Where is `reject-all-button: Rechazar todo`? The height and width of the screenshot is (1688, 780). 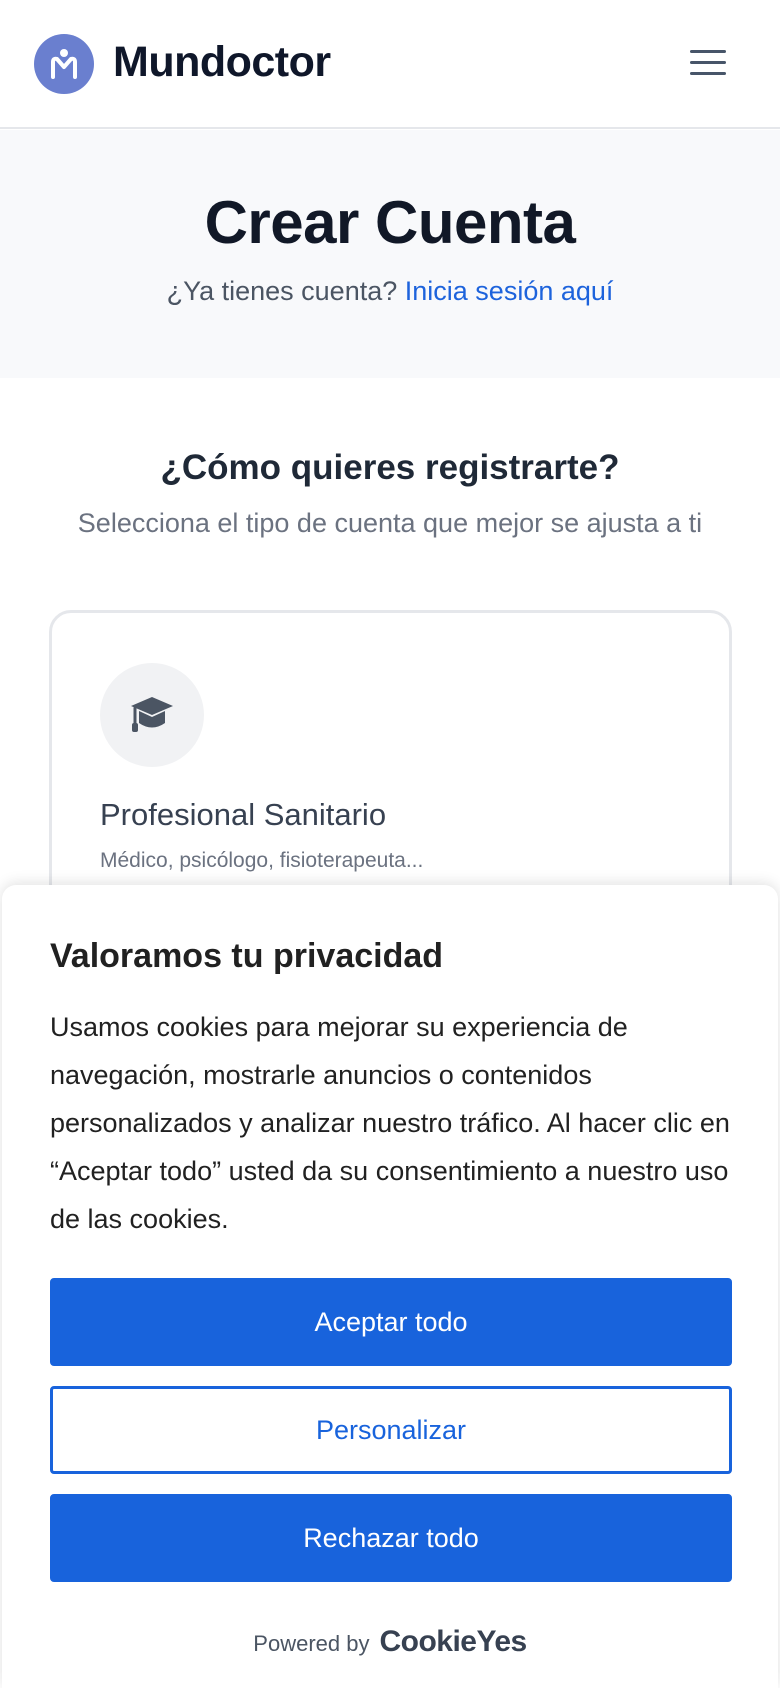 reject-all-button: Rechazar todo is located at coordinates (391, 1538).